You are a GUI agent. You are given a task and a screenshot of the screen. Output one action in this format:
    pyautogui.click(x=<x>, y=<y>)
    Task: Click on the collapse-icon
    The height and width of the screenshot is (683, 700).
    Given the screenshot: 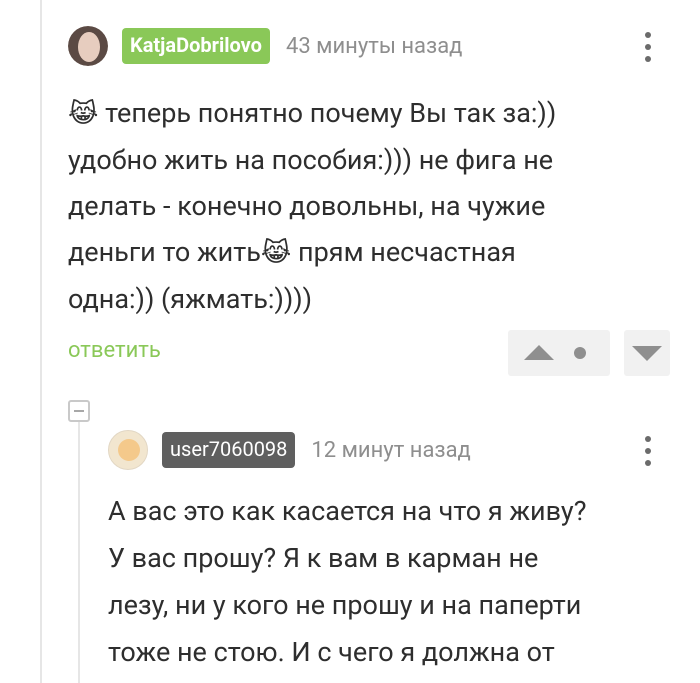 What is the action you would take?
    pyautogui.click(x=79, y=411)
    